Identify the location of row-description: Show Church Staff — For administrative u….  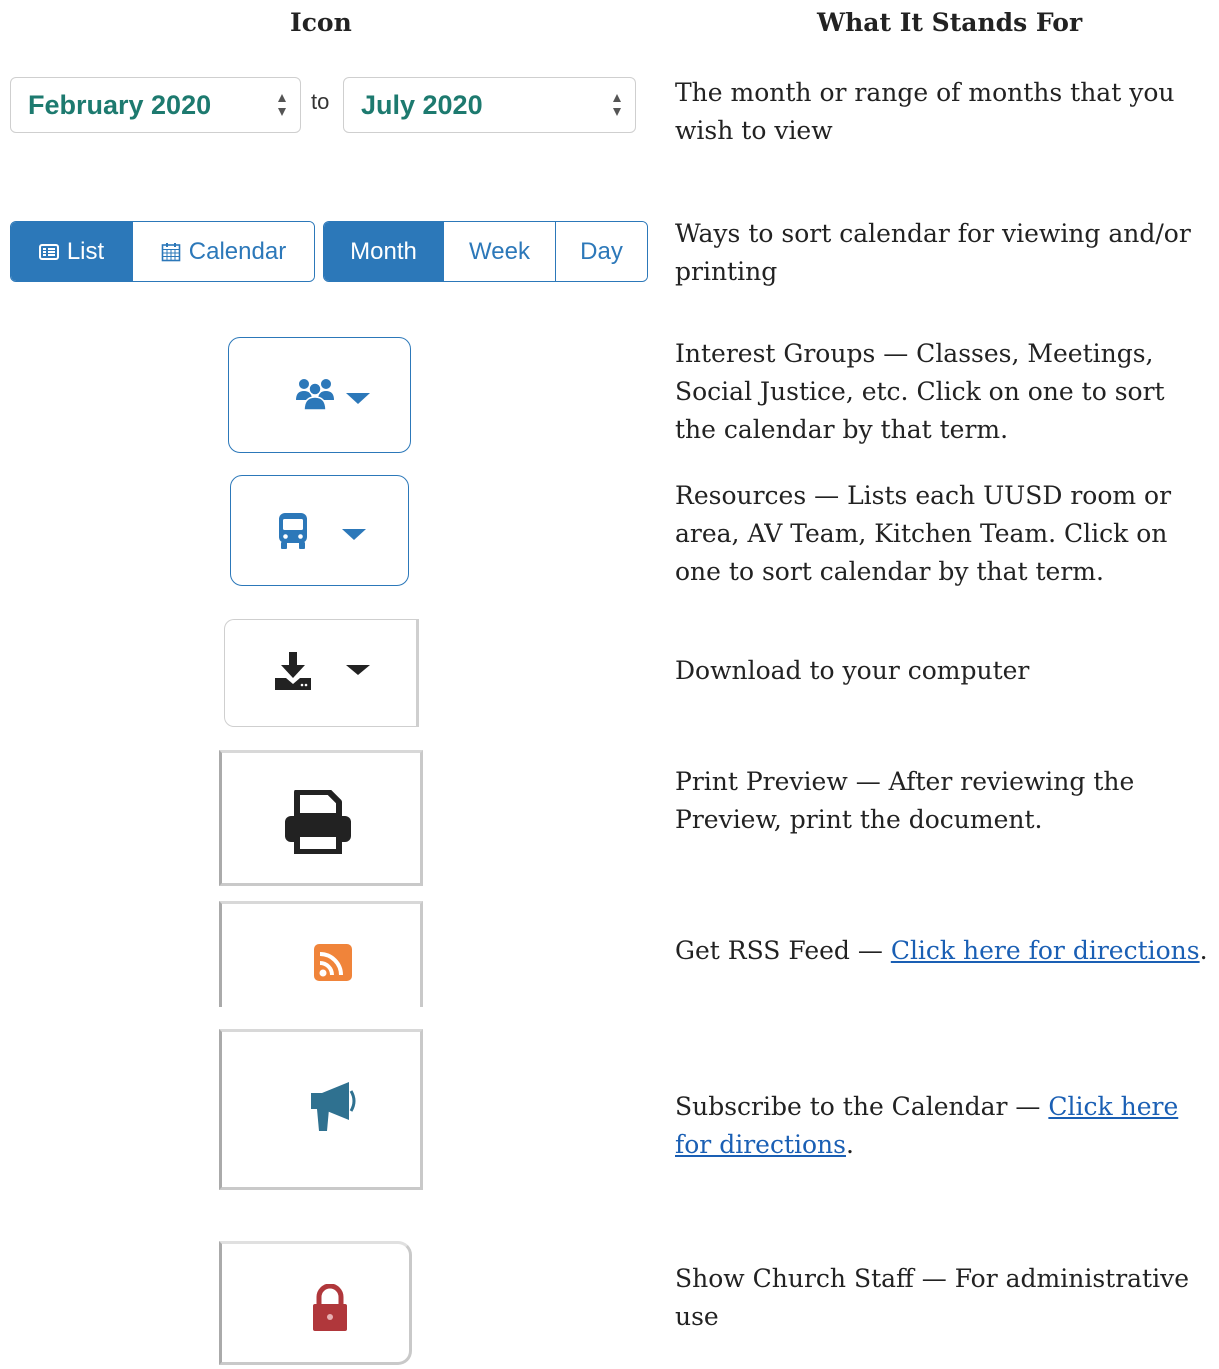
(932, 1297).